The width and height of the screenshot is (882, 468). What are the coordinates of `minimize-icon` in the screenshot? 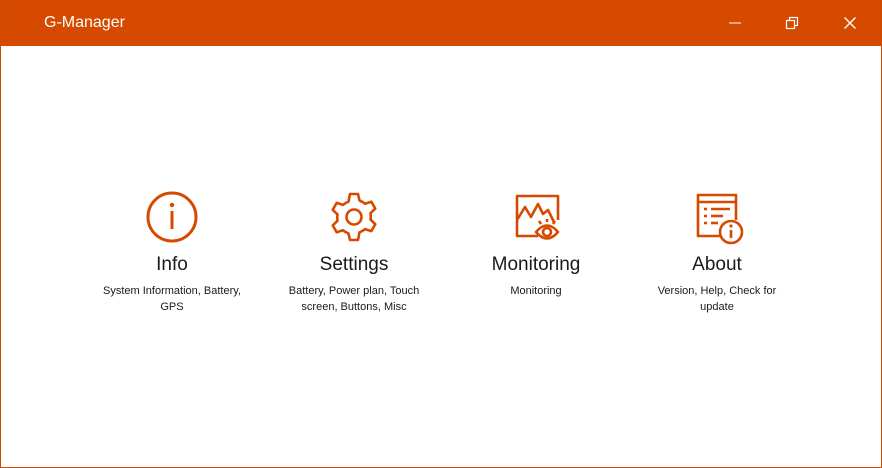 It's located at (735, 23).